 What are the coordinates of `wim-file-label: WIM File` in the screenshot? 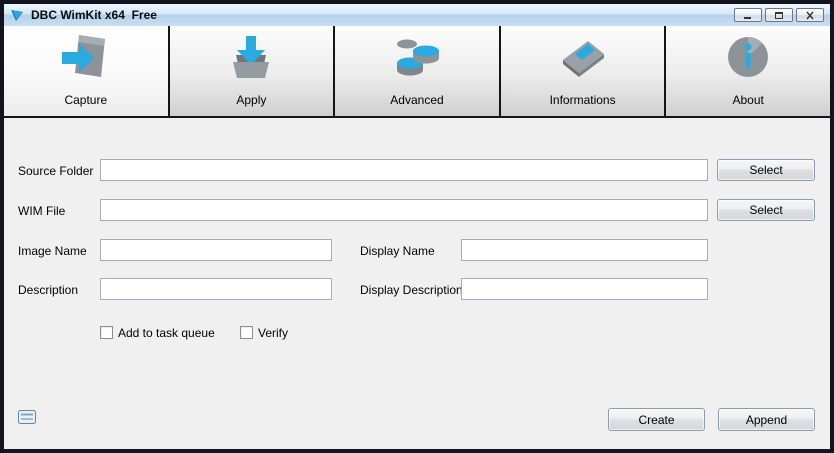 It's located at (42, 211).